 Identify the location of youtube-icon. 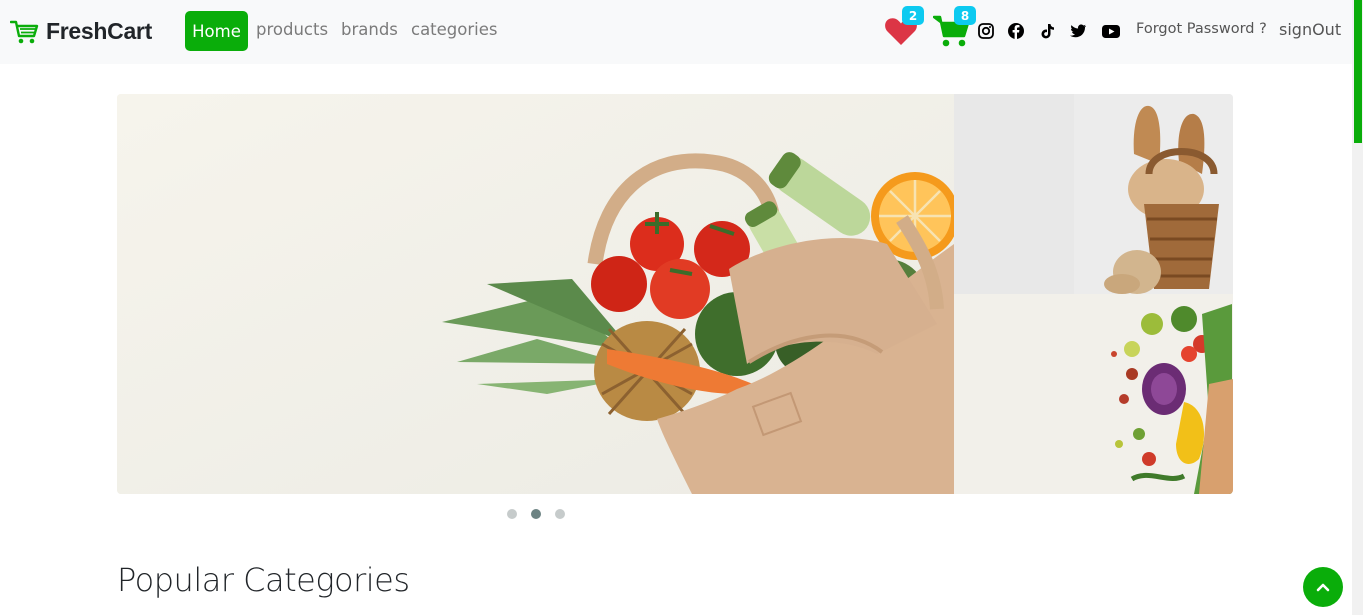
(1111, 31).